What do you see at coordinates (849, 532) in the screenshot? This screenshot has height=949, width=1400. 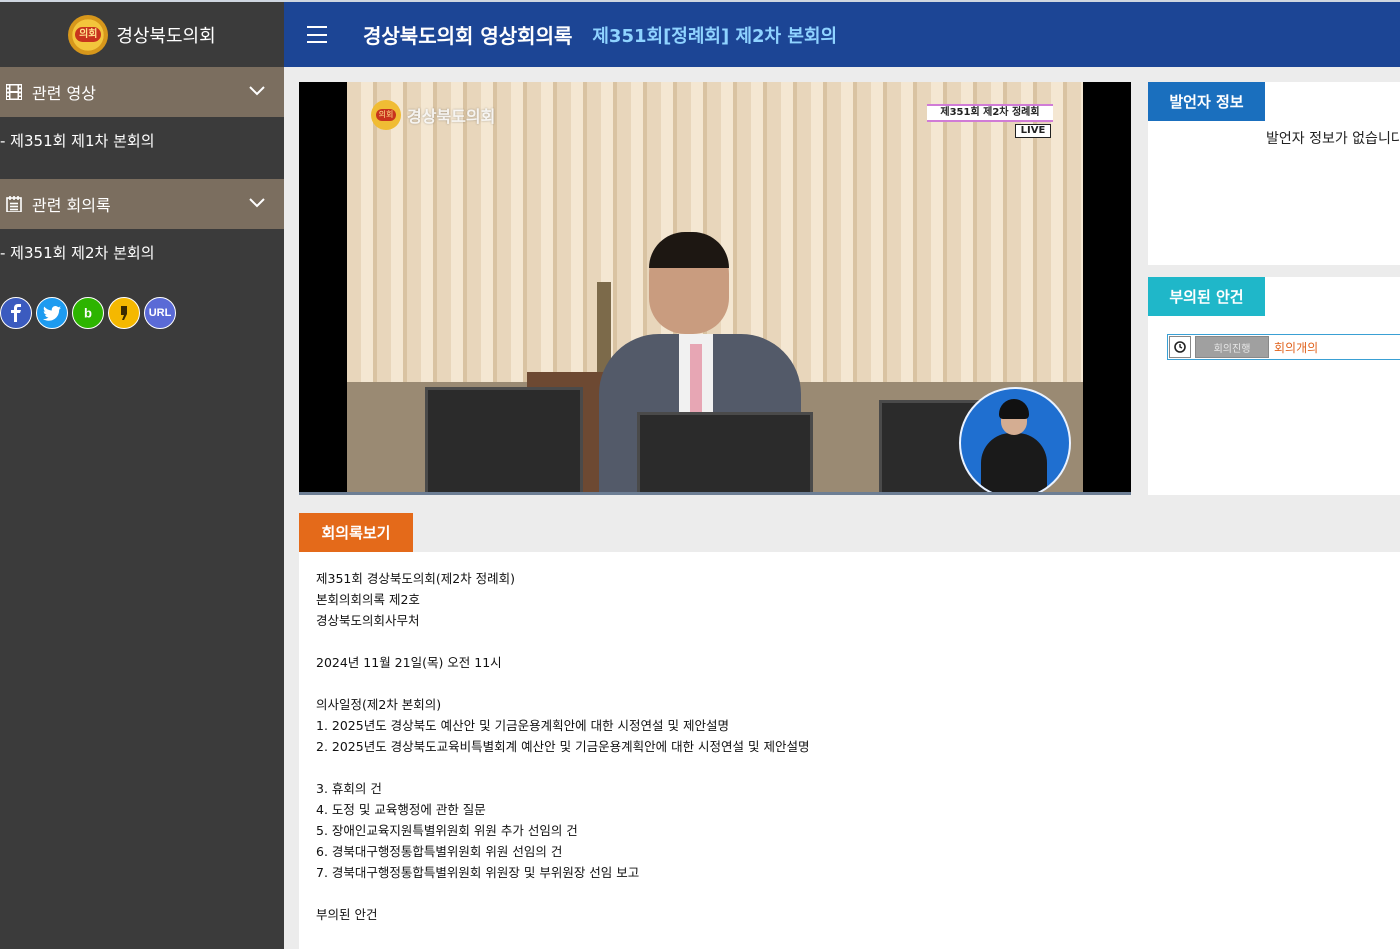 I see `minutes-tabbar` at bounding box center [849, 532].